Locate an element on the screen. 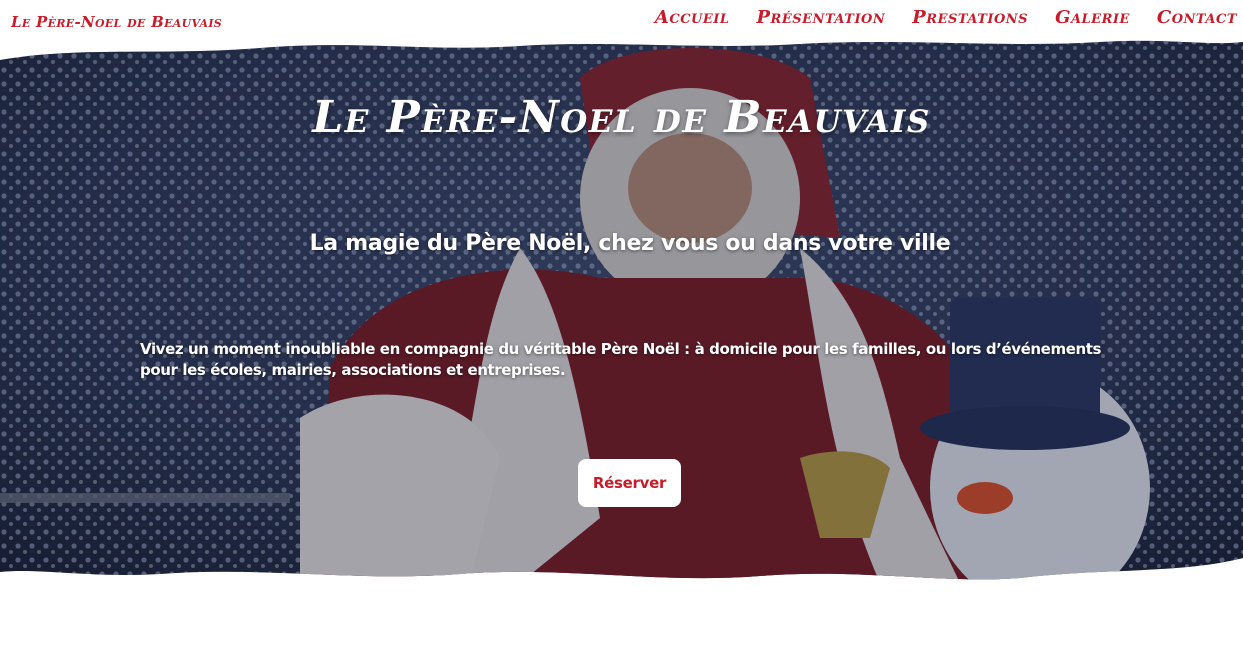  hero-title: Le Père-Noel de Beauvais is located at coordinates (621, 117).